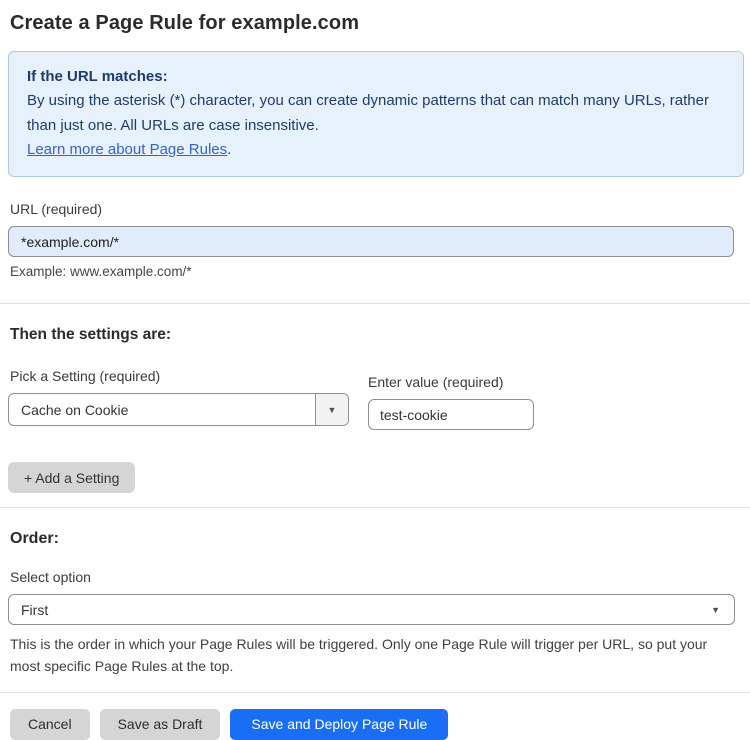  Describe the element at coordinates (451, 415) in the screenshot. I see `setting-value-input` at that location.